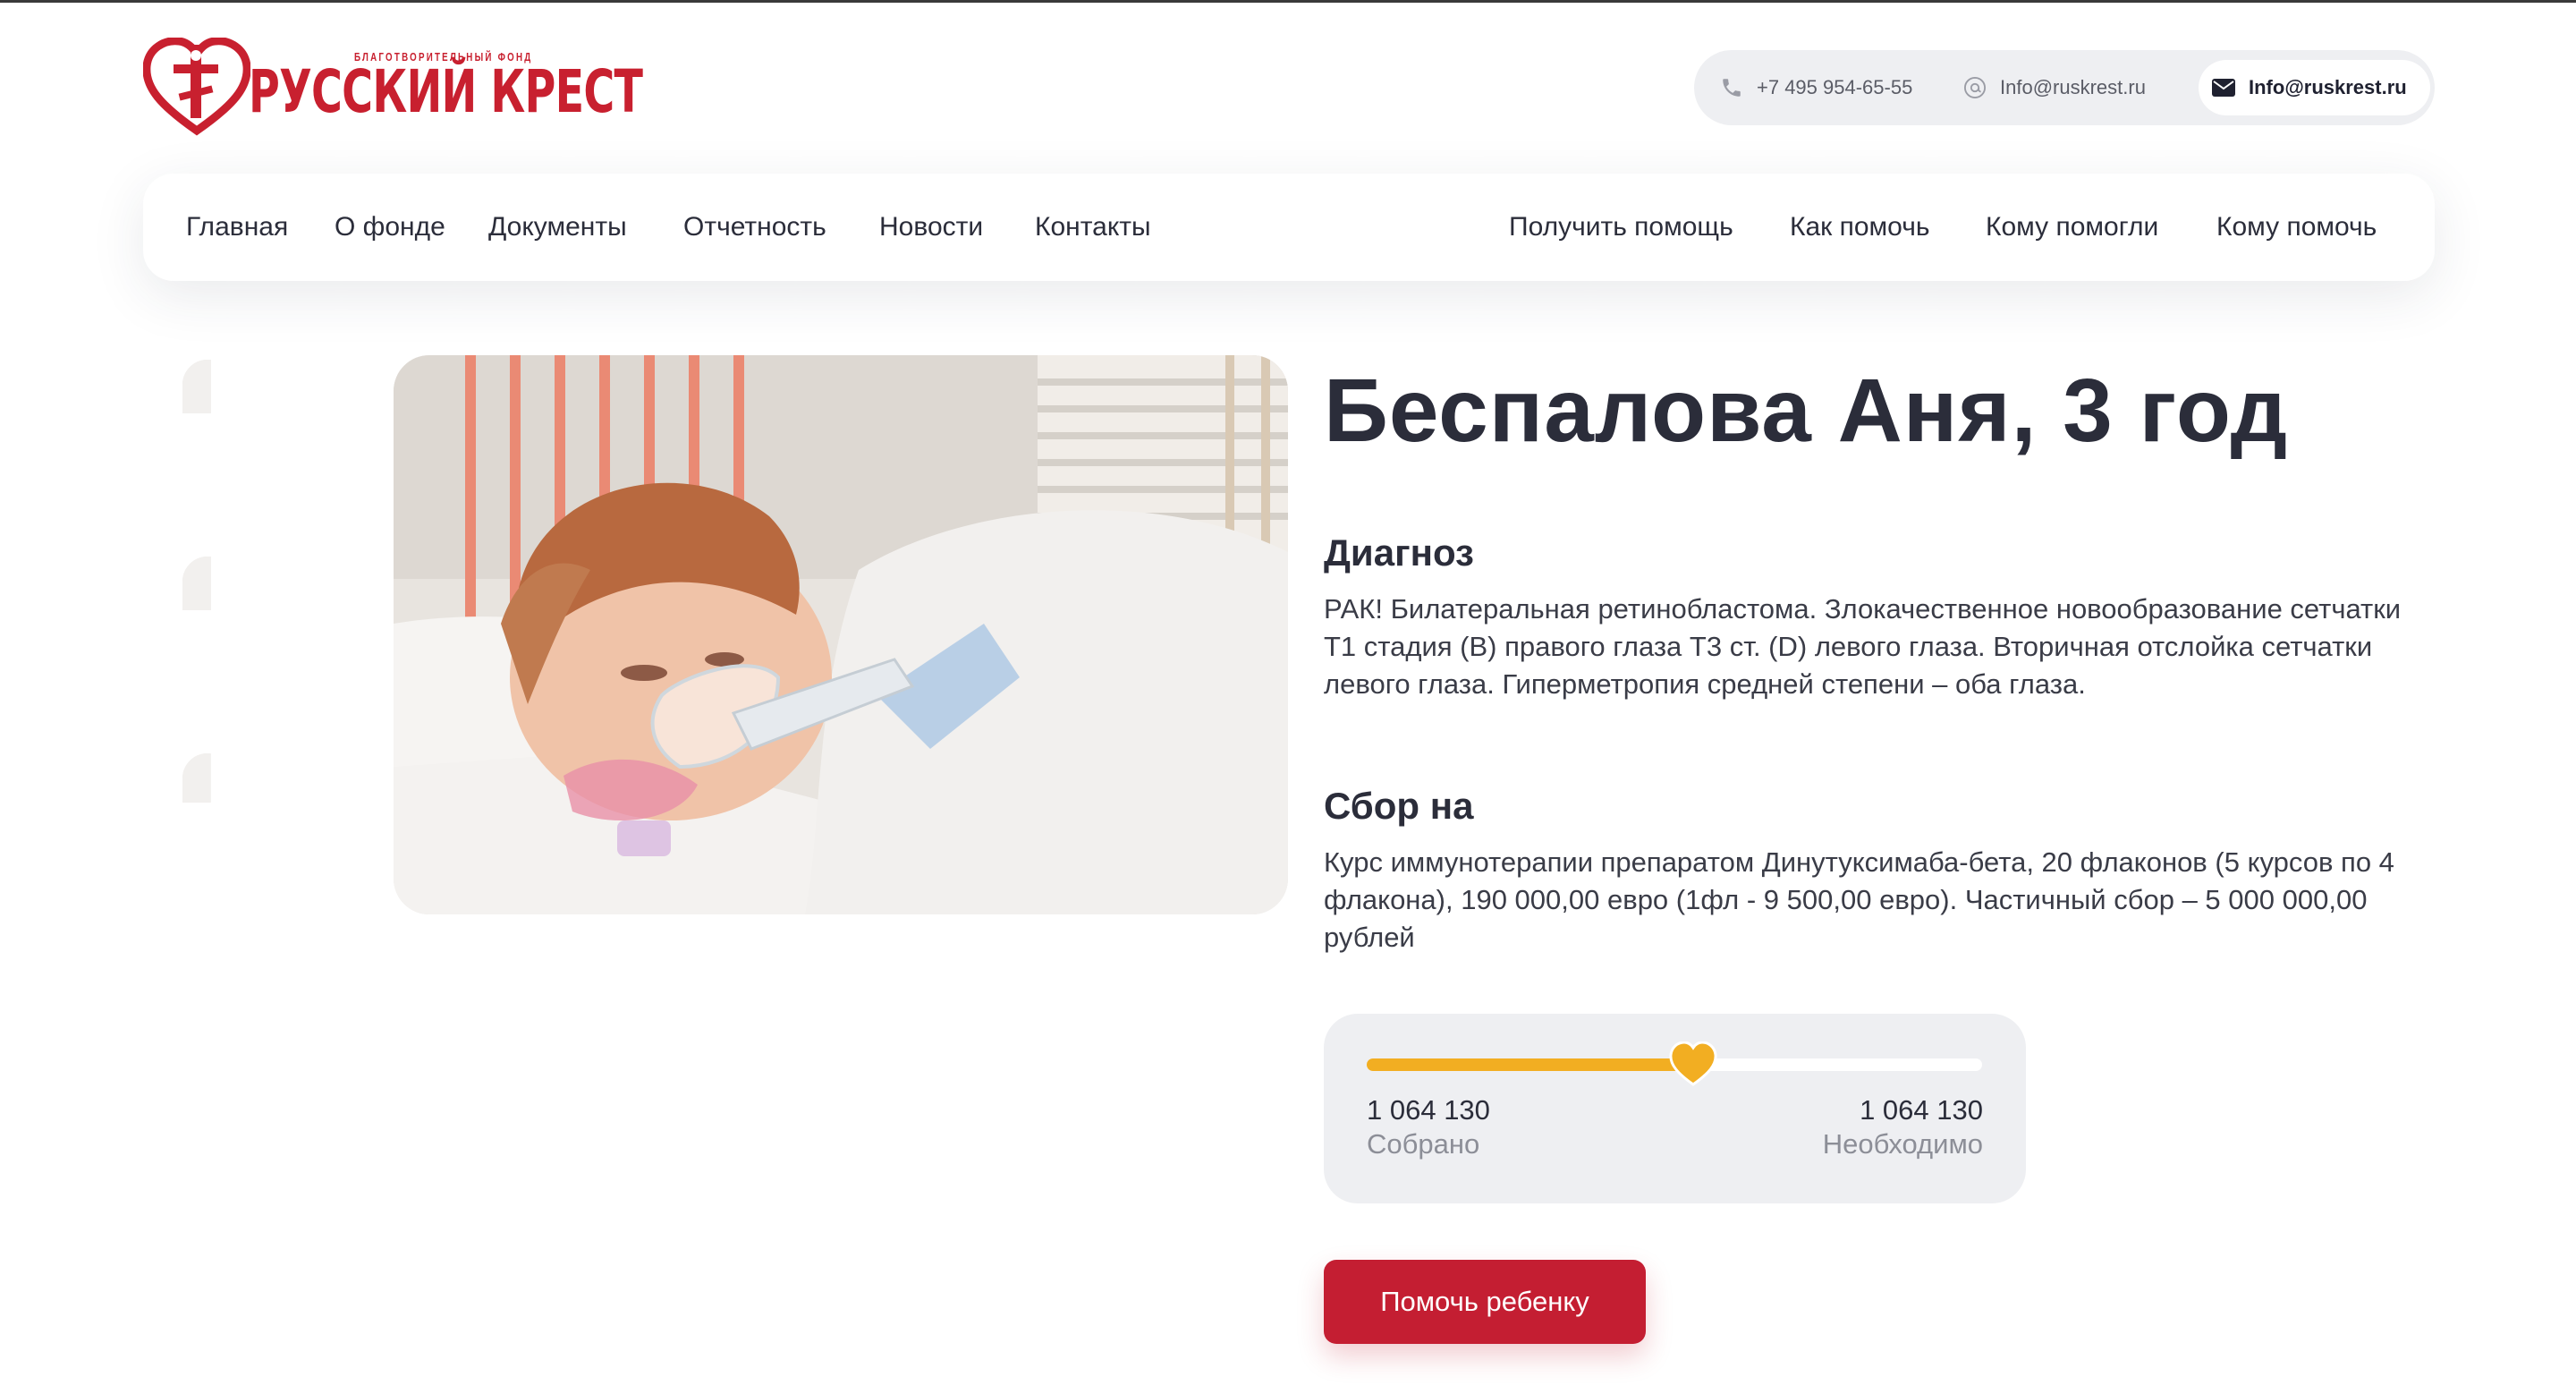 This screenshot has height=1394, width=2576. I want to click on collected-label: Собрано, so click(1423, 1144).